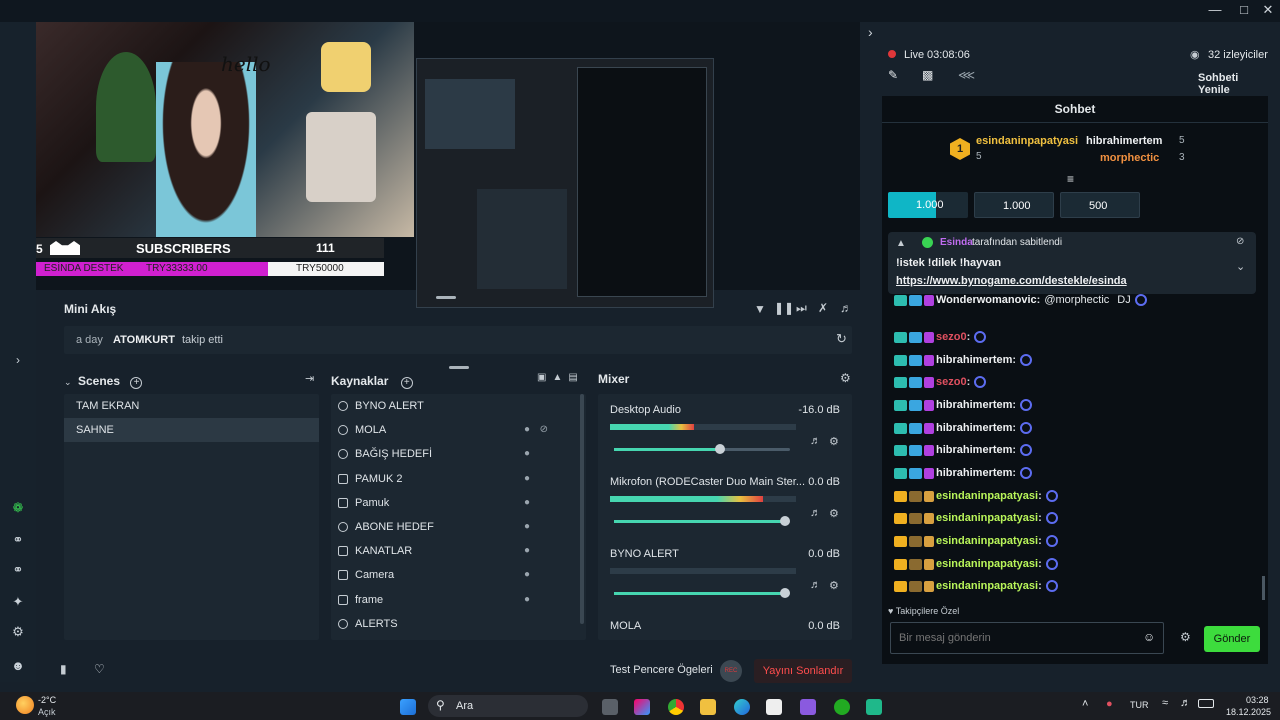 This screenshot has height=720, width=1280. I want to click on battery-icon, so click(1206, 703).